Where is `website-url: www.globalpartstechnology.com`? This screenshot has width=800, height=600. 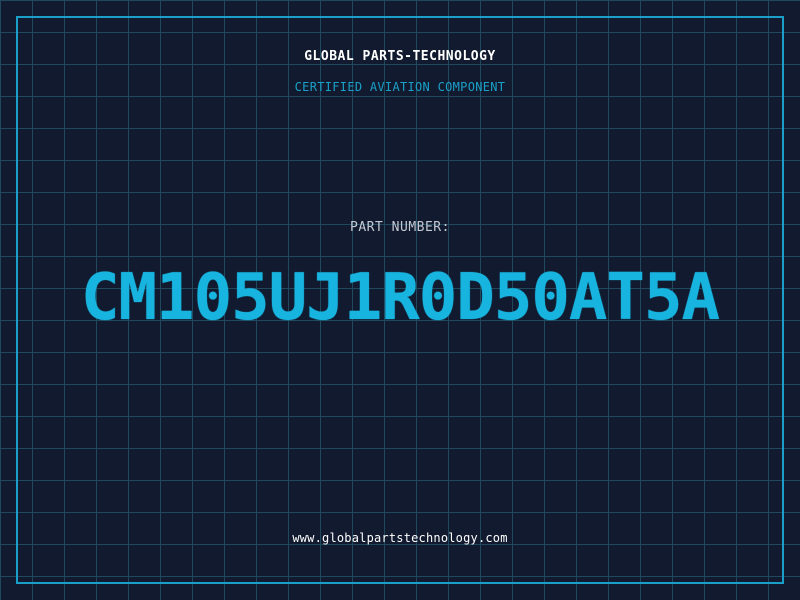 website-url: www.globalpartstechnology.com is located at coordinates (400, 538).